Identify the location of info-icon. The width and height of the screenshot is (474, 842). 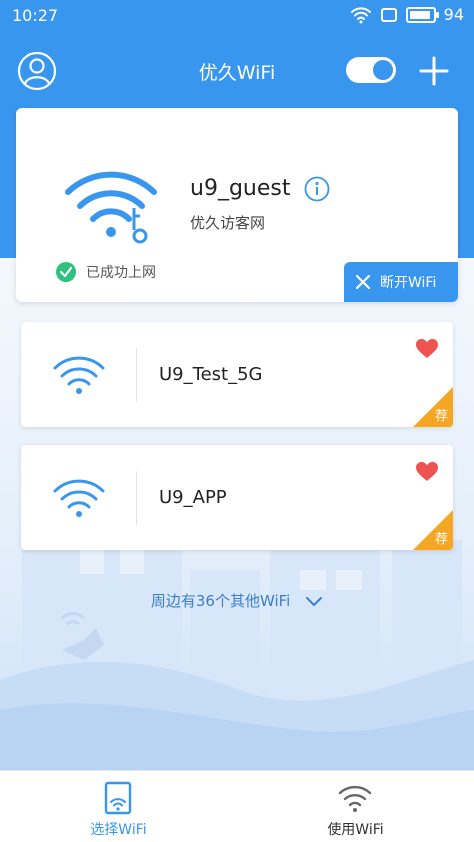
(317, 189).